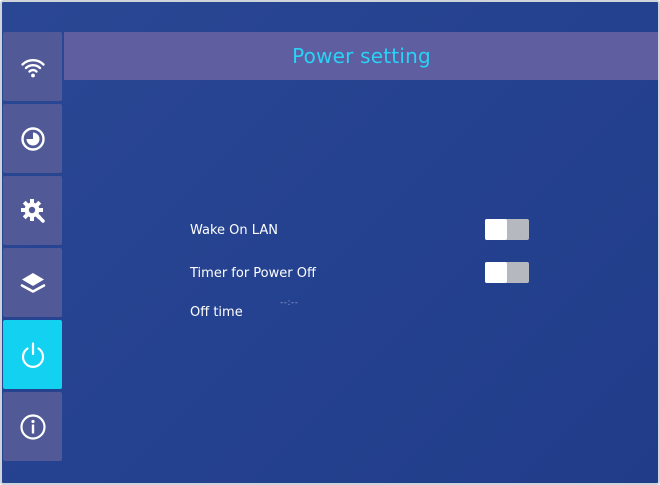 This screenshot has height=485, width=660. What do you see at coordinates (234, 230) in the screenshot?
I see `wake-on-lan-label: Wake On LAN` at bounding box center [234, 230].